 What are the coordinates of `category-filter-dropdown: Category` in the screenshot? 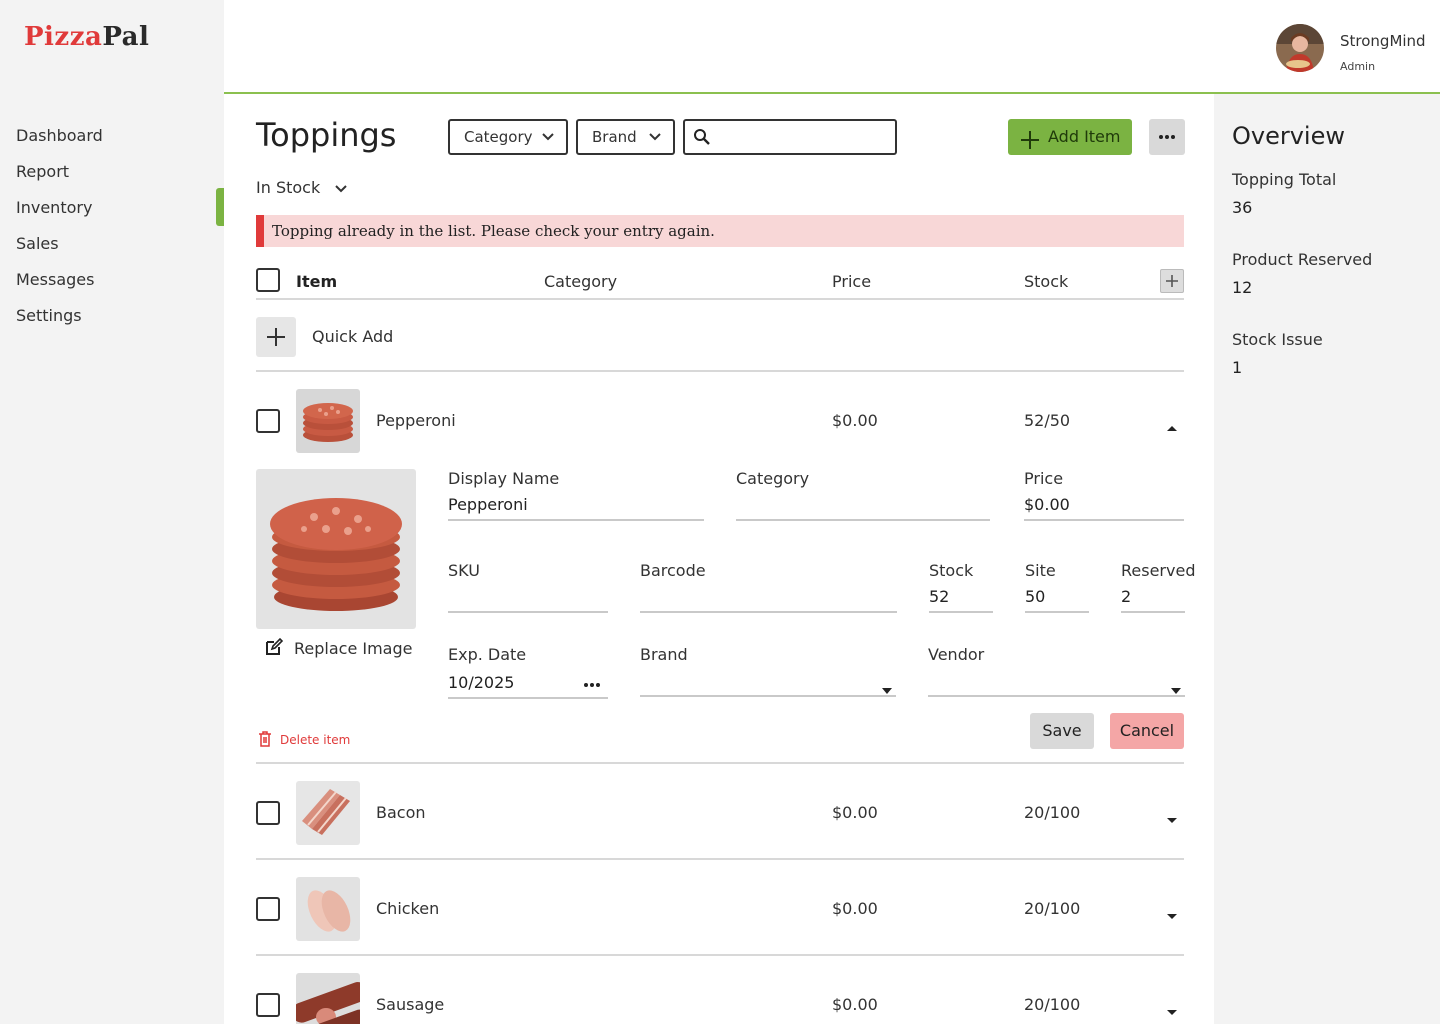 It's located at (508, 137).